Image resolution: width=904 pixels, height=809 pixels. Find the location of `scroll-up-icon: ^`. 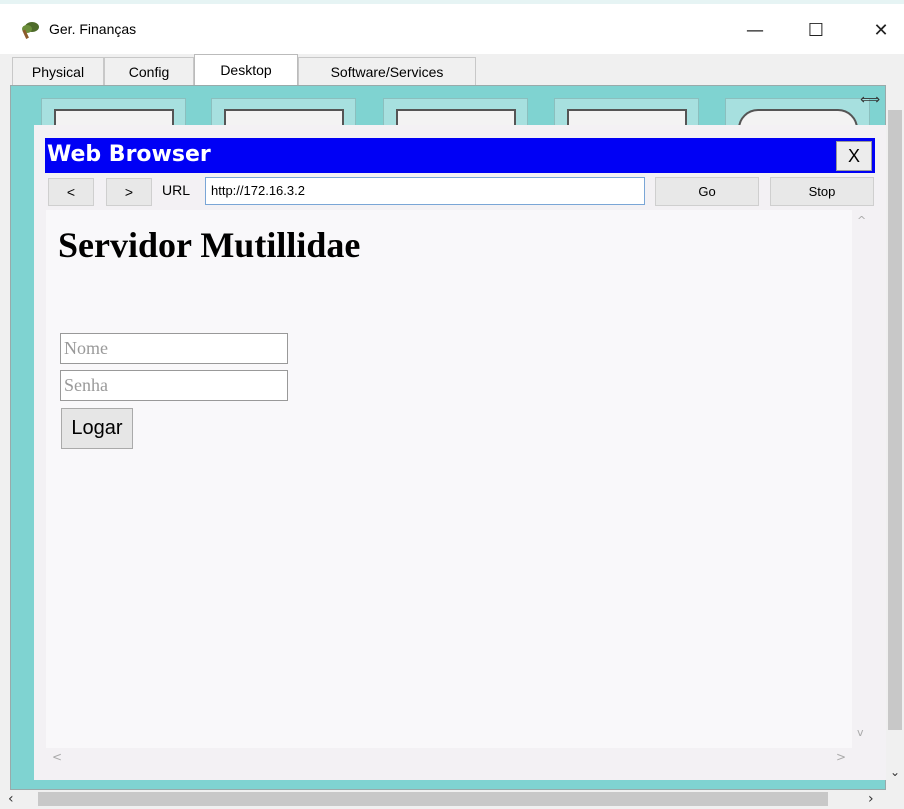

scroll-up-icon: ^ is located at coordinates (861, 220).